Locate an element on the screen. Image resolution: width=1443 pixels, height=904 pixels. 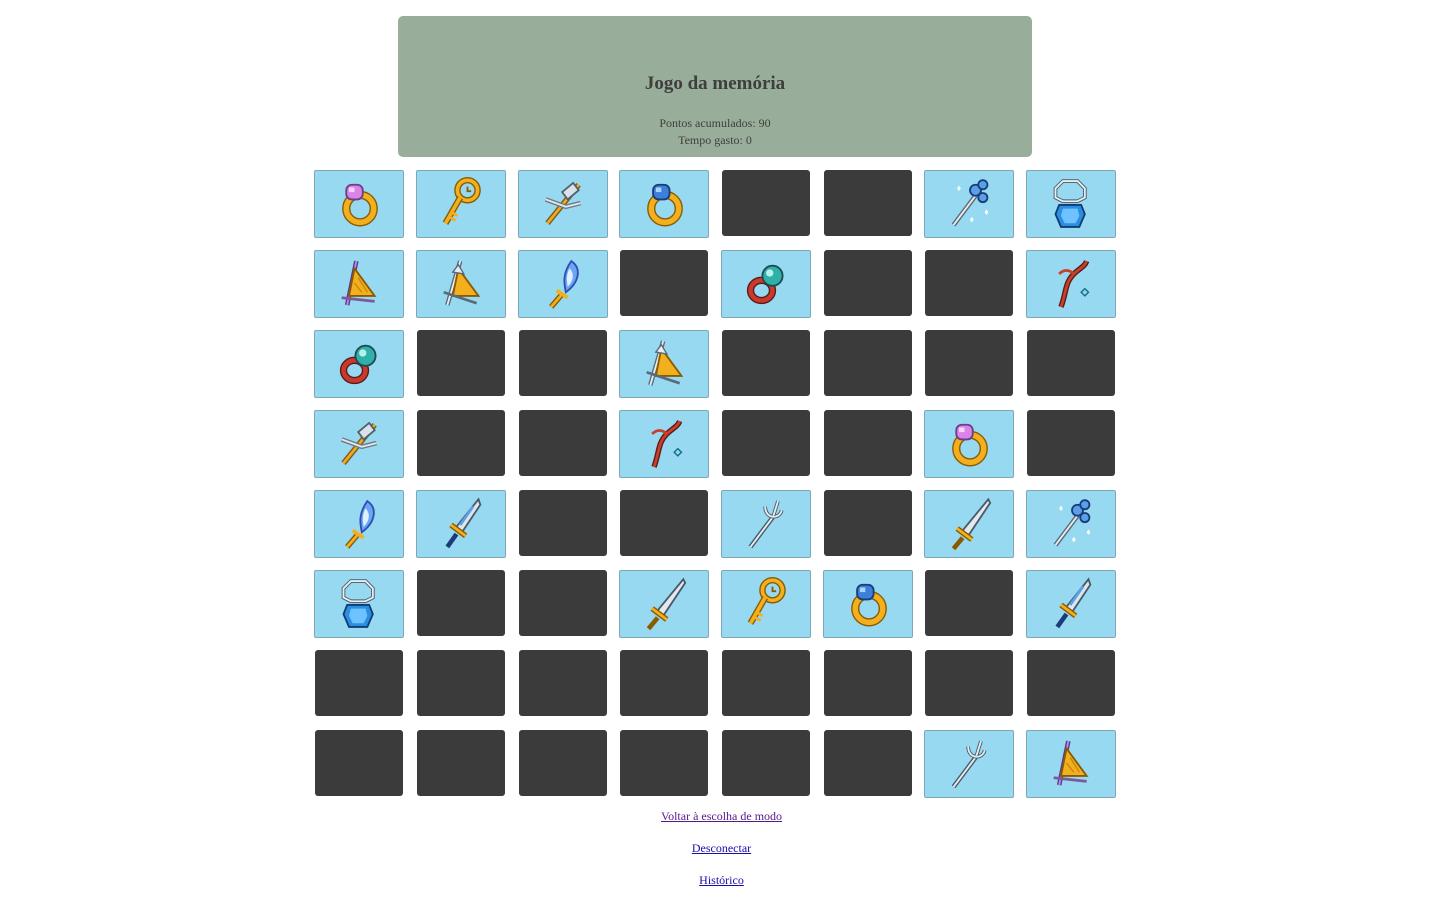
time-counter: Tempo gasto: 0 is located at coordinates (715, 140).